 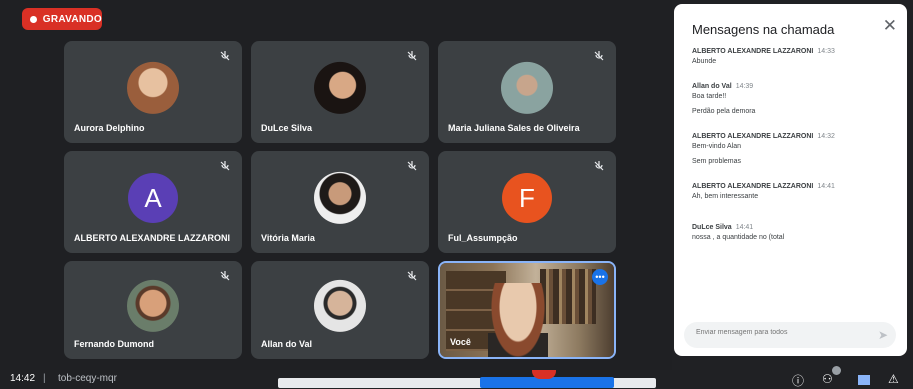 What do you see at coordinates (153, 198) in the screenshot?
I see `participant-avatar: A` at bounding box center [153, 198].